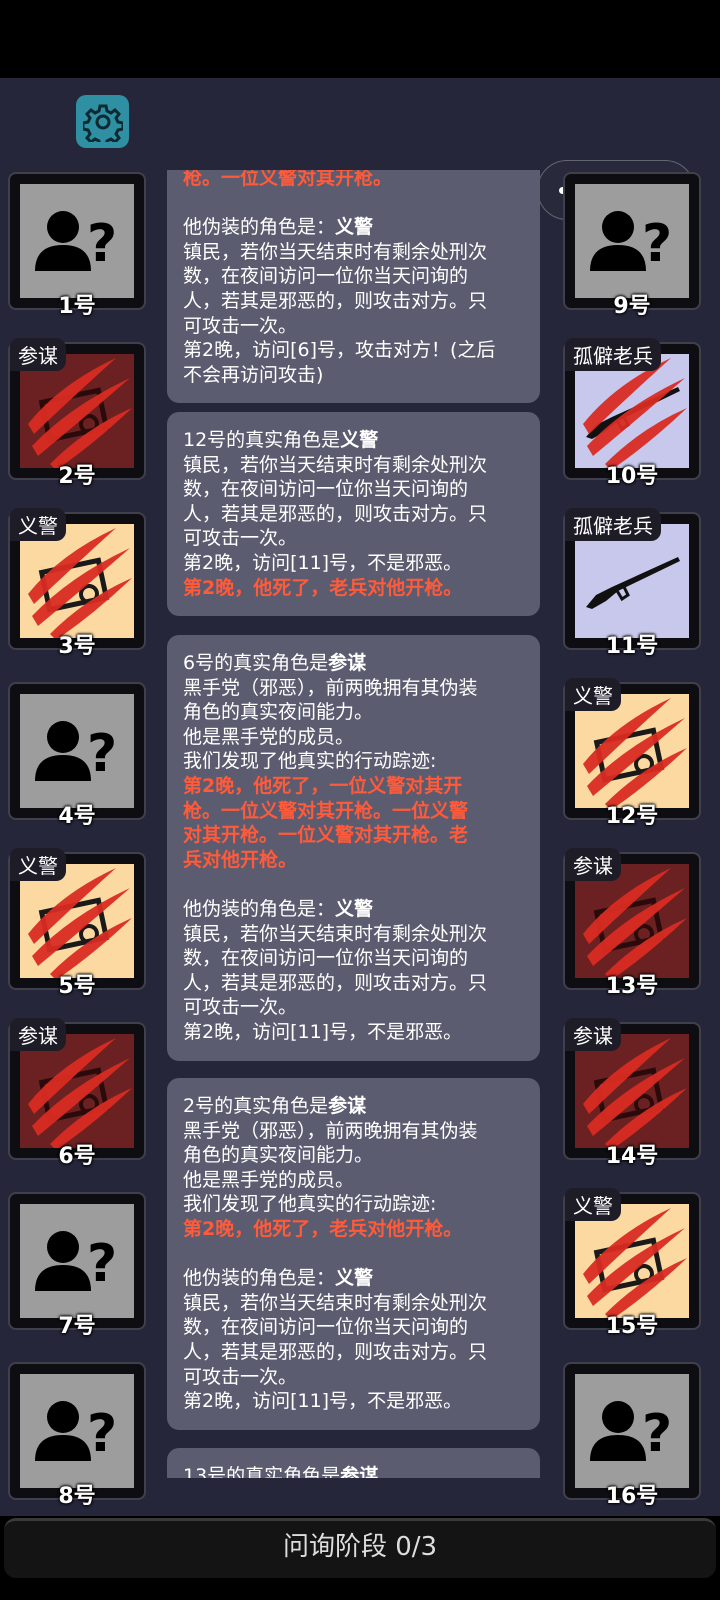 This screenshot has width=720, height=1600. I want to click on player-seat: ? 7号, so click(77, 1265).